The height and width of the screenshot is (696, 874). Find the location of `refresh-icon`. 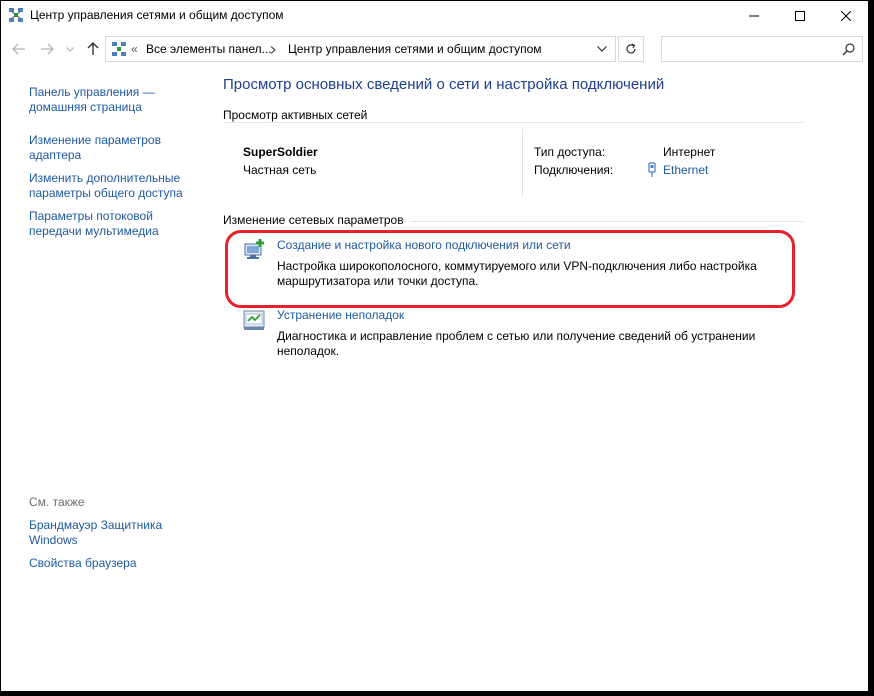

refresh-icon is located at coordinates (631, 48).